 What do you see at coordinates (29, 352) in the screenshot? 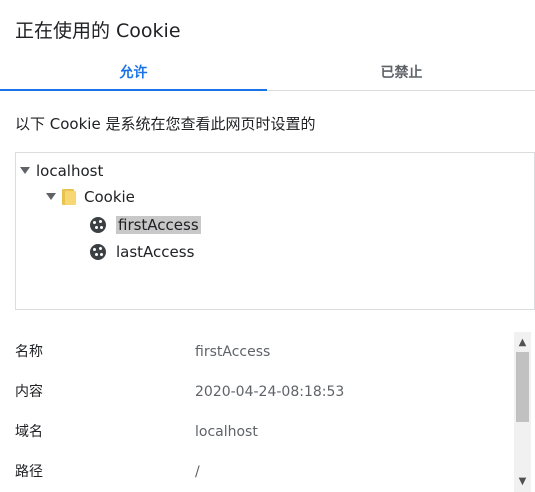
I see `detail-label: 名称` at bounding box center [29, 352].